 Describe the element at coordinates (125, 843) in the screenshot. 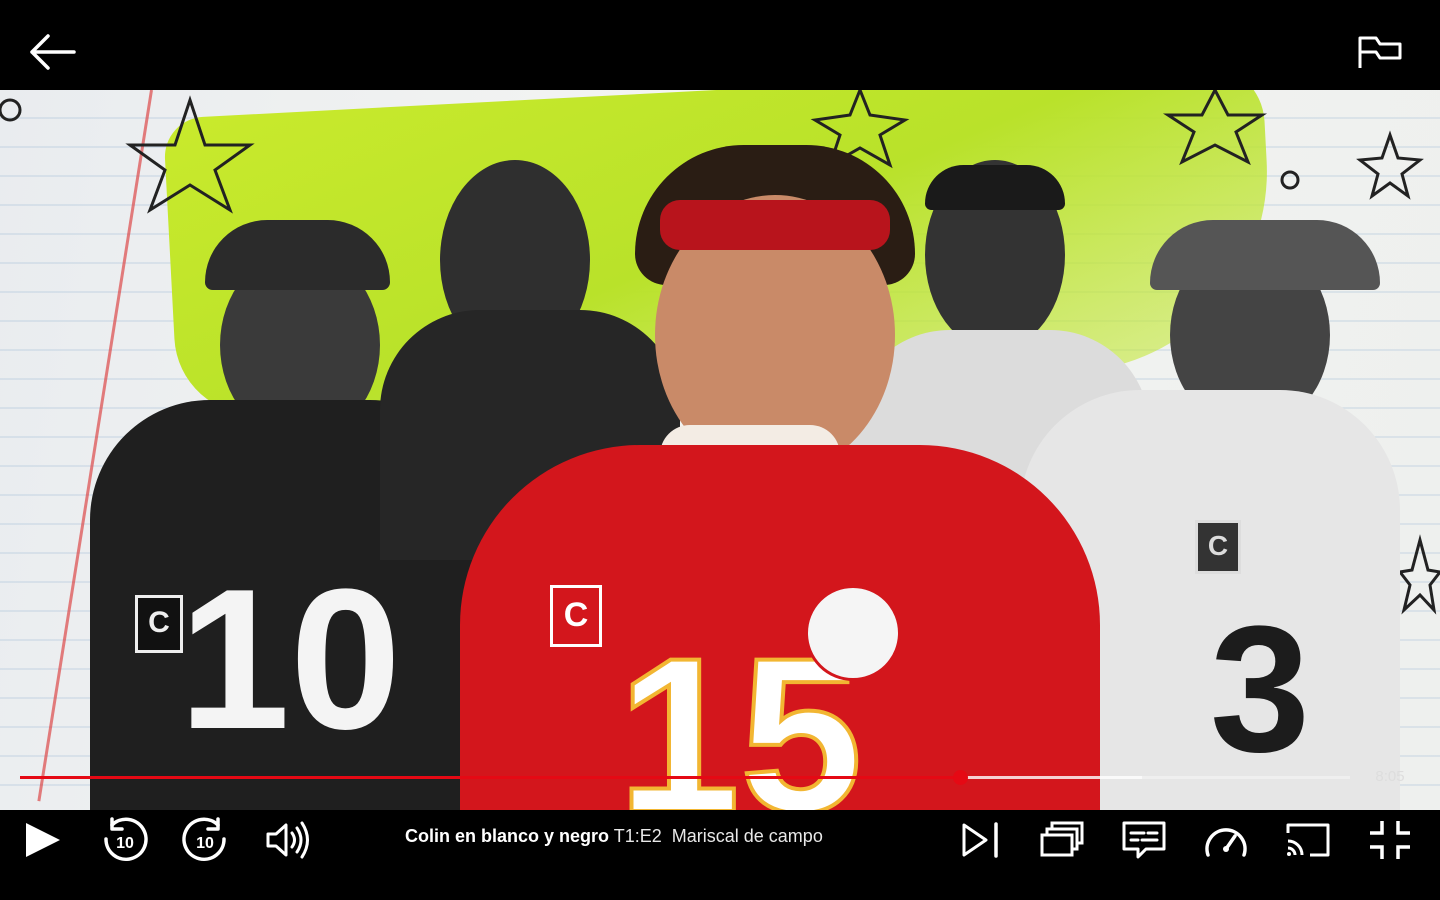

I see `rewind-seconds-label: 10` at that location.